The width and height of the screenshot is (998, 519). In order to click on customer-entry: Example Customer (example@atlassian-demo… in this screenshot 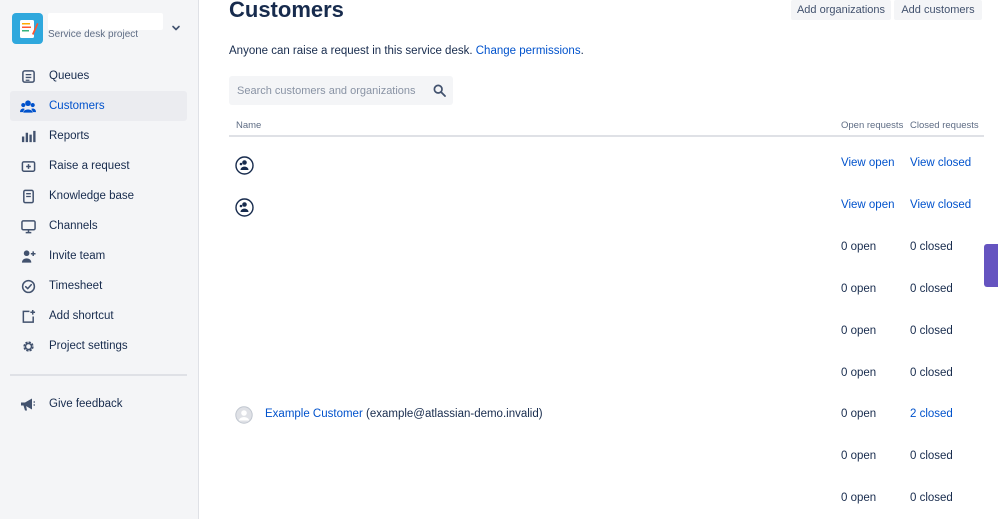, I will do `click(404, 414)`.